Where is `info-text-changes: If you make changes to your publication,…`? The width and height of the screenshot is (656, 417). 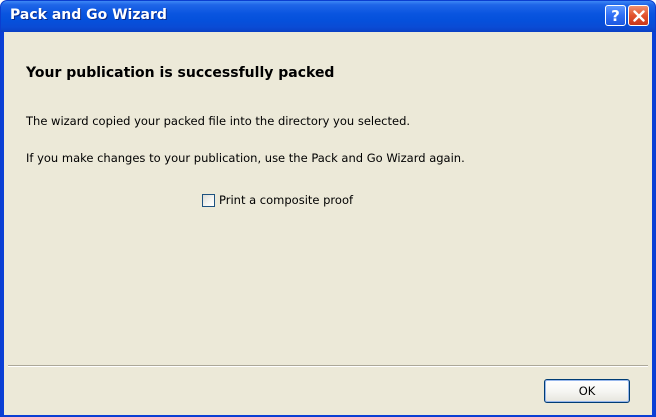 info-text-changes: If you make changes to your publication,… is located at coordinates (245, 158).